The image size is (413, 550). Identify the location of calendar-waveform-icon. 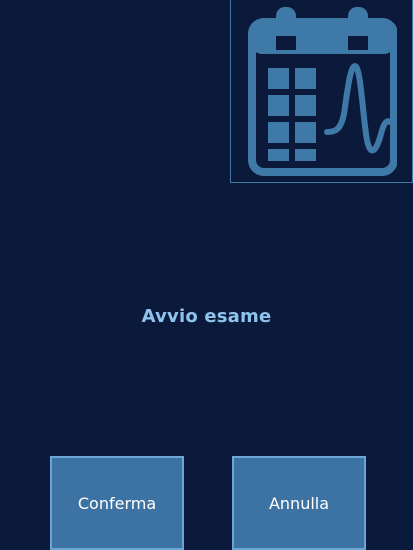
(322, 91).